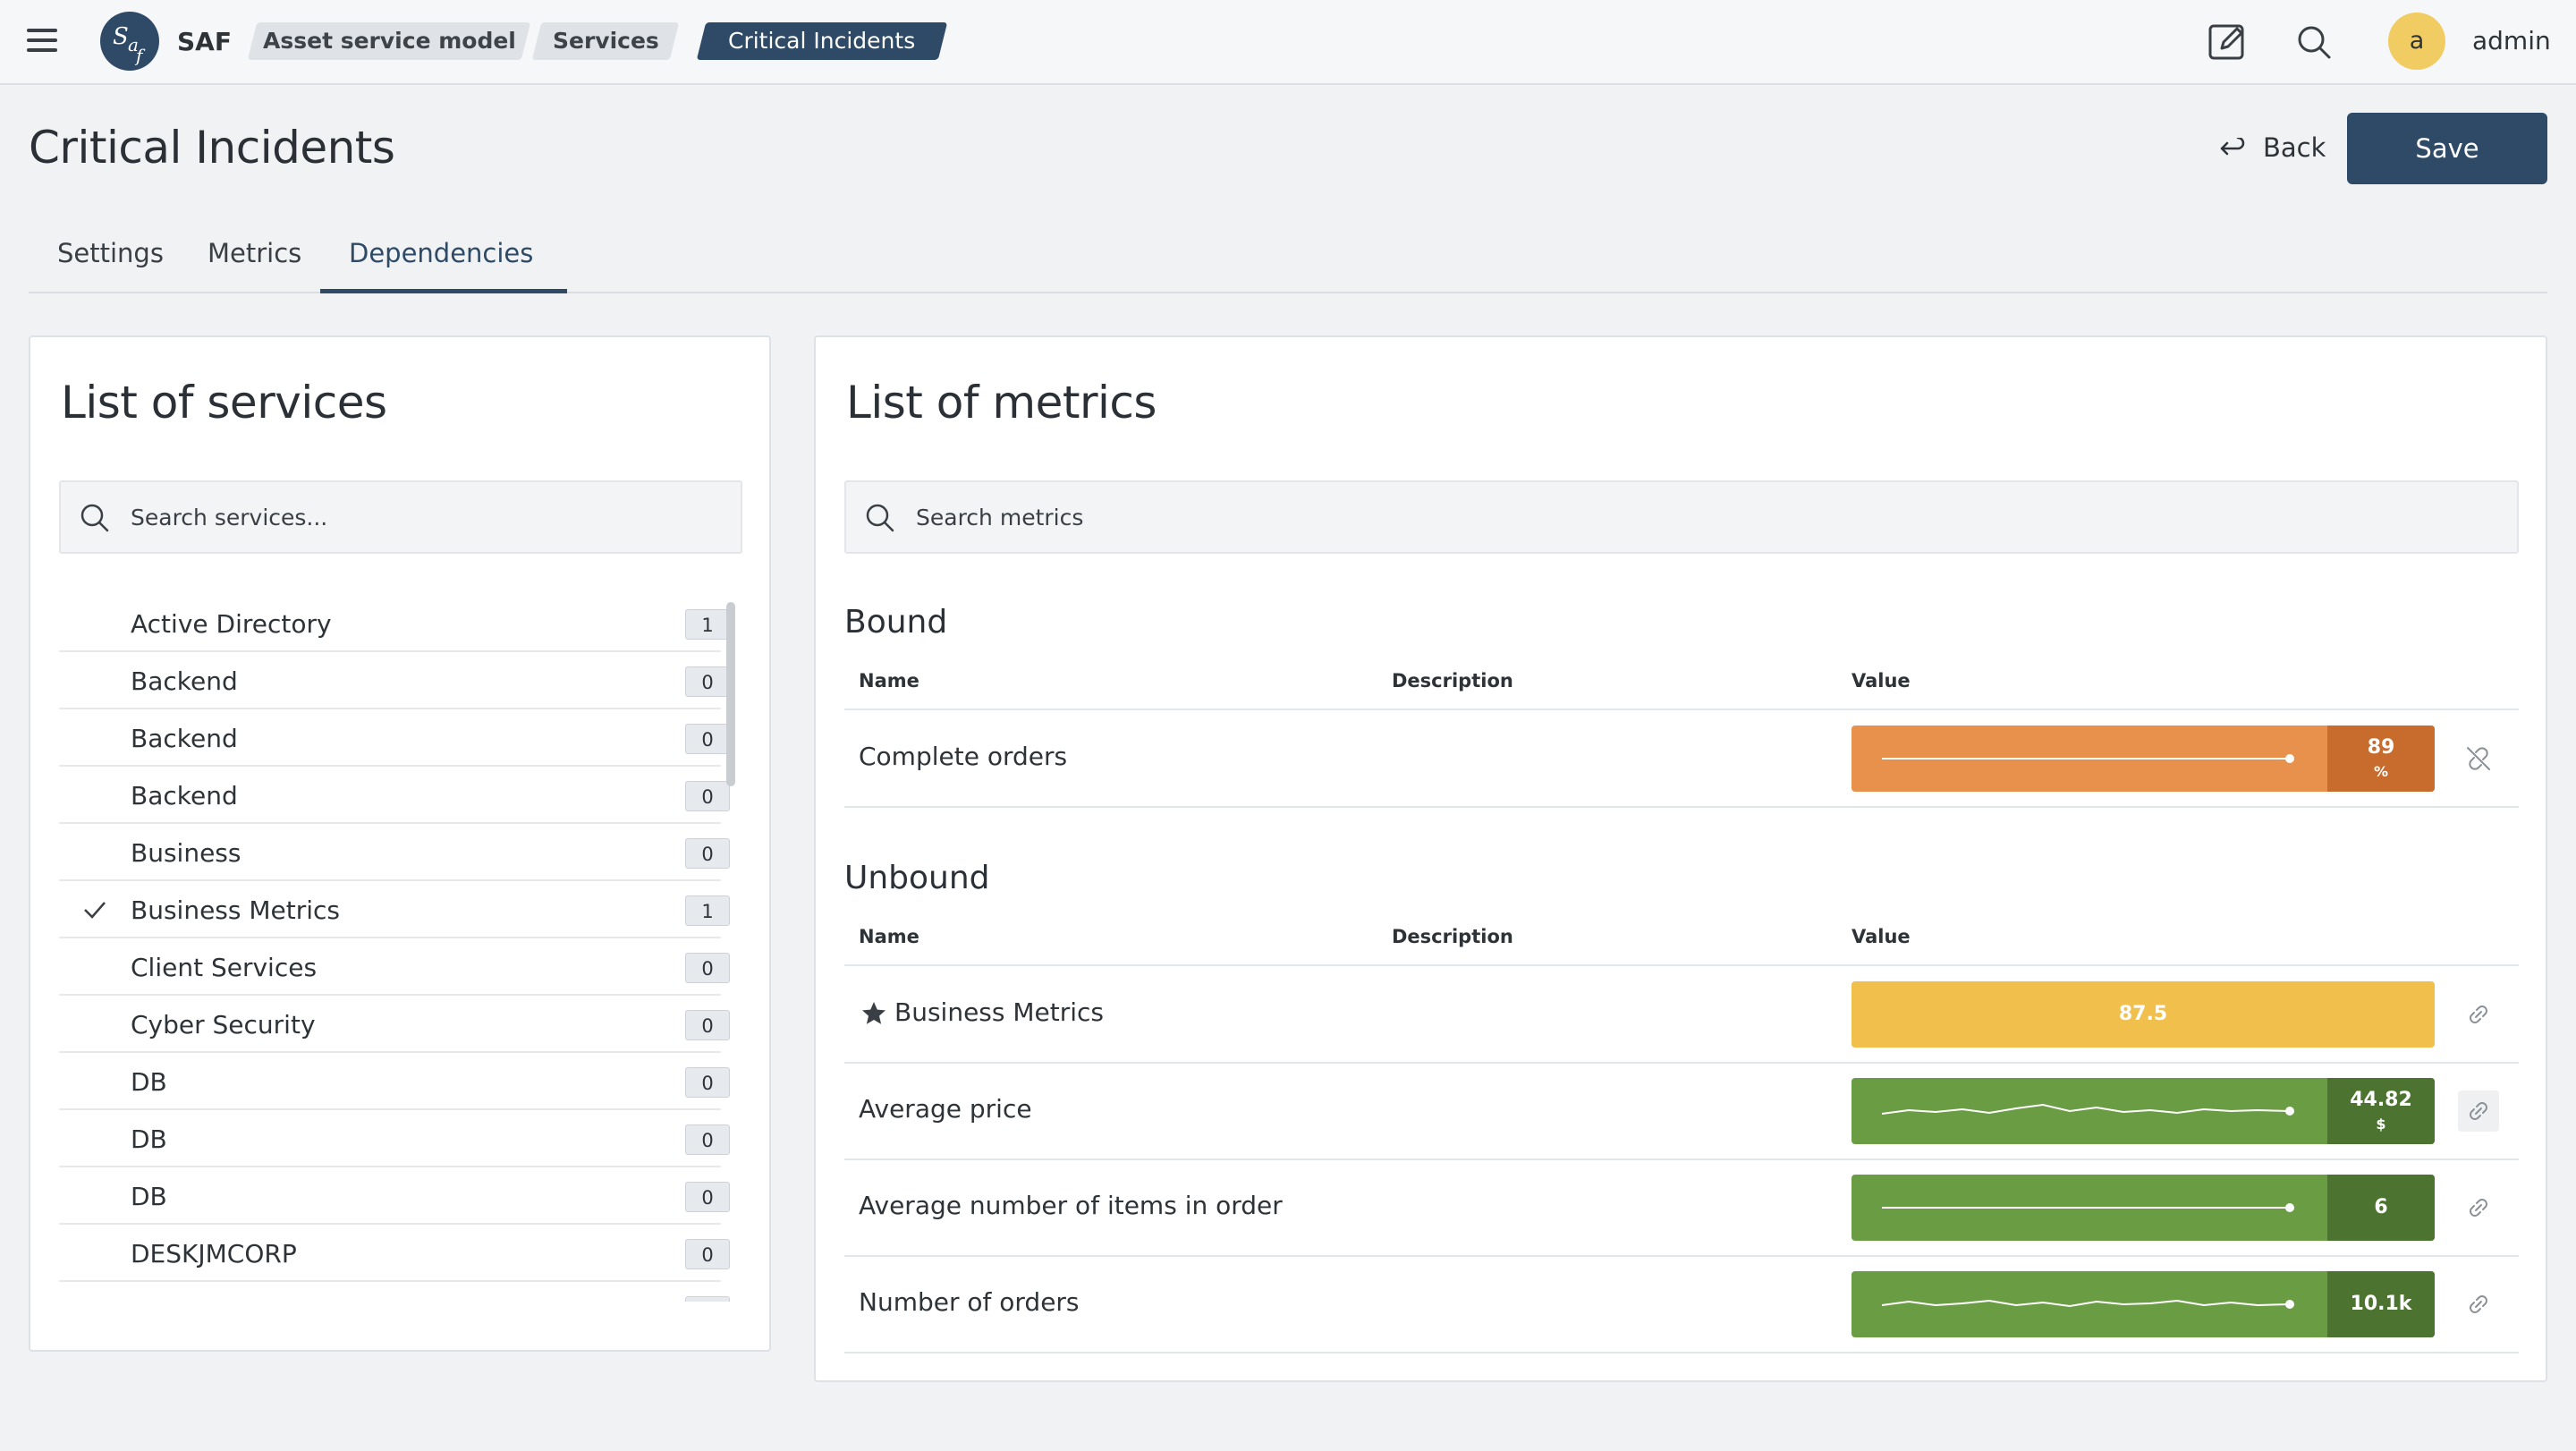 This screenshot has width=2576, height=1451. I want to click on unlink-icon, so click(2478, 758).